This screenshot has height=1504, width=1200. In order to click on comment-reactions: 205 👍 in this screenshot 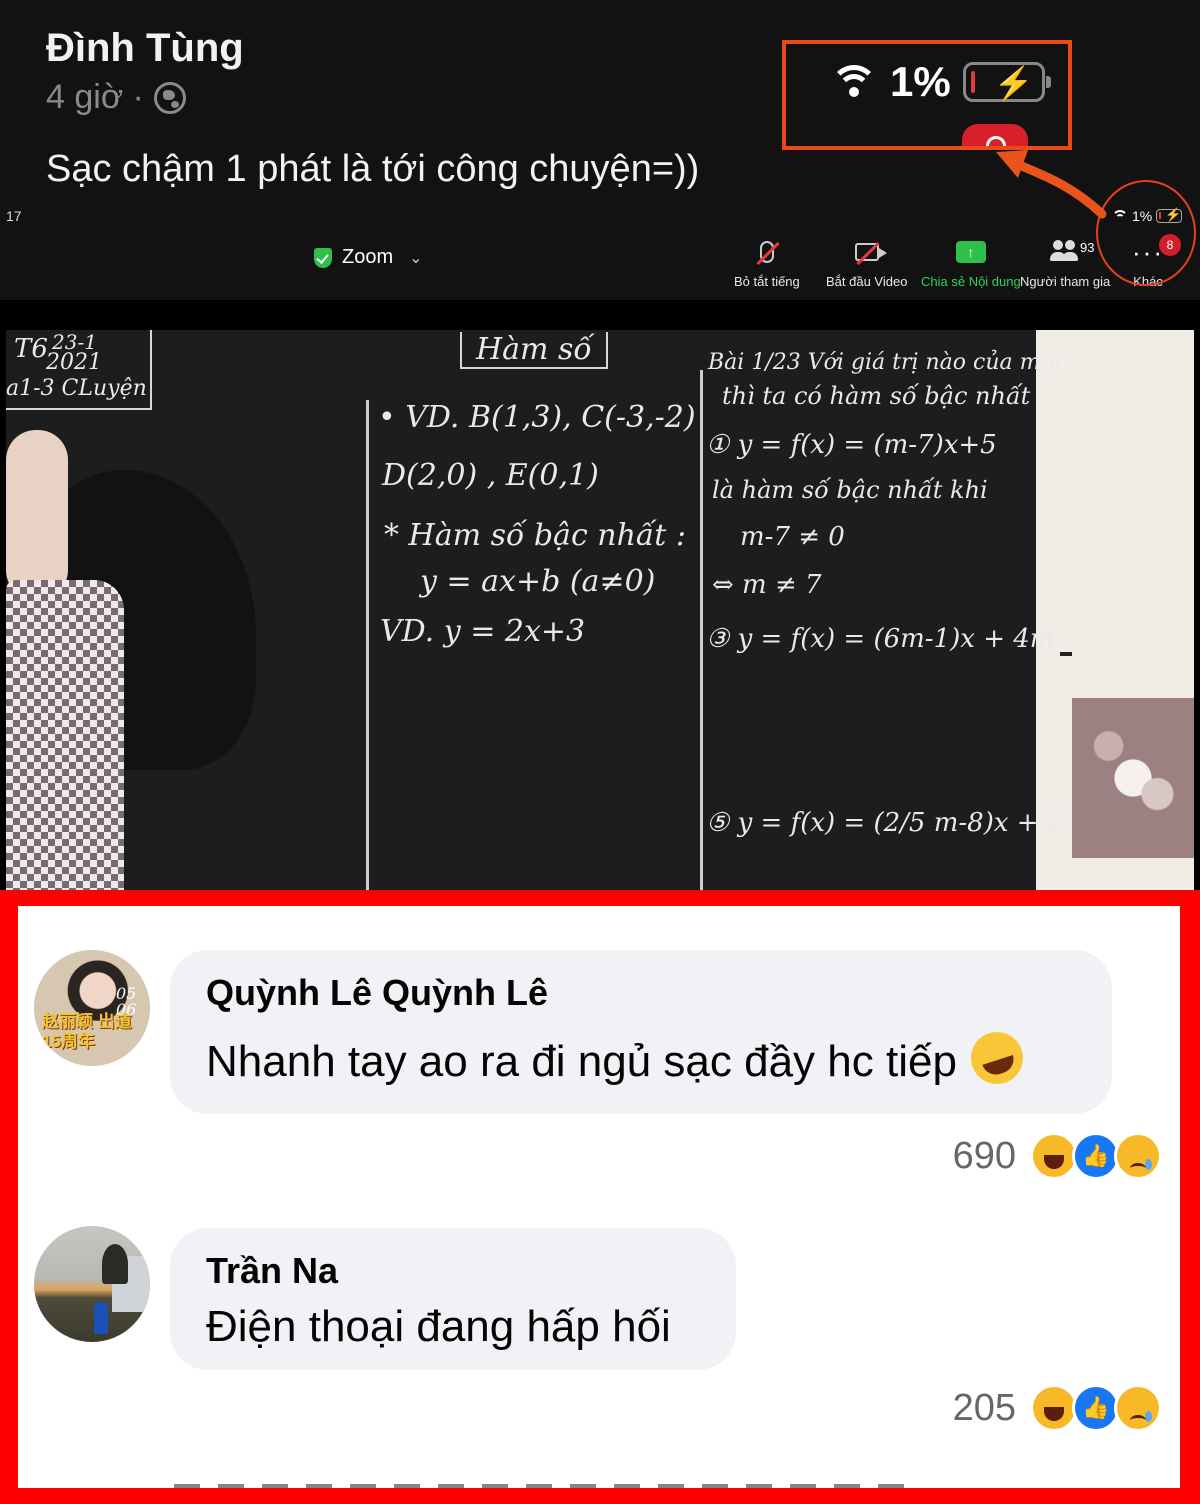, I will do `click(1057, 1408)`.